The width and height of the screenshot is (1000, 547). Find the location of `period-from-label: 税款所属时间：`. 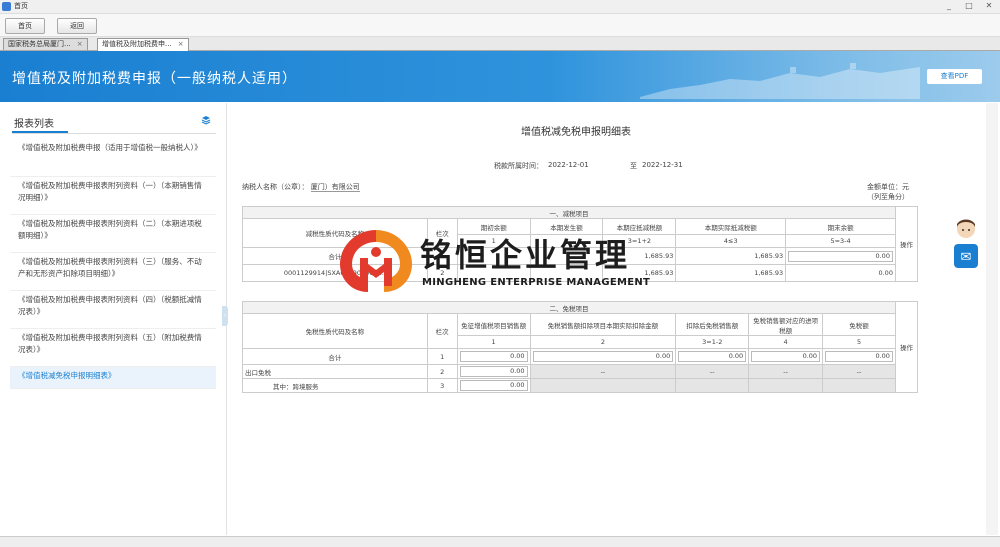

period-from-label: 税款所属时间： is located at coordinates (518, 166).